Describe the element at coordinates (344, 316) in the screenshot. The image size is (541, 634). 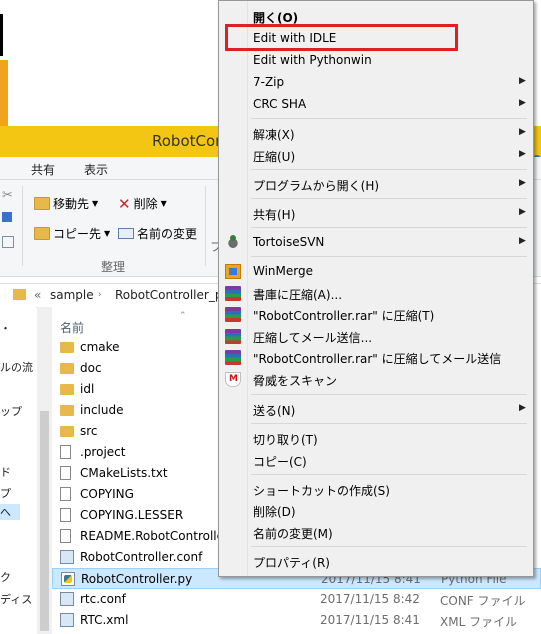
I see `menu-item-label: "RobotController.rar" に圧縮(T)` at that location.